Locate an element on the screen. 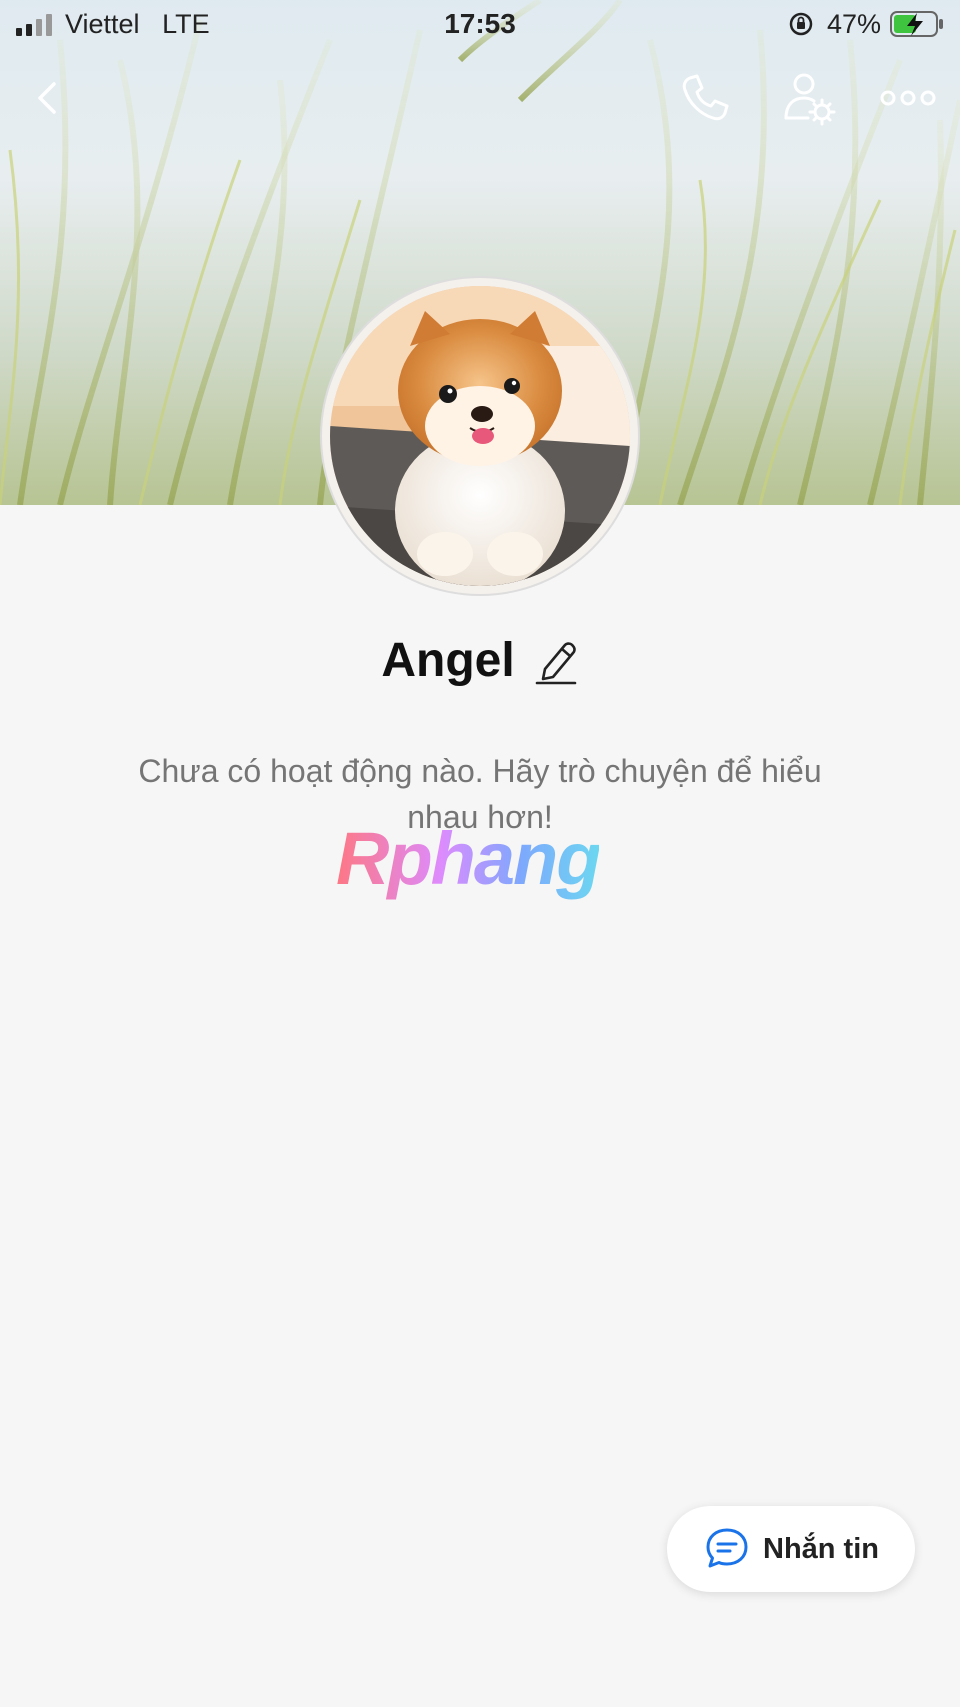 The height and width of the screenshot is (1707, 960). more-button is located at coordinates (908, 98).